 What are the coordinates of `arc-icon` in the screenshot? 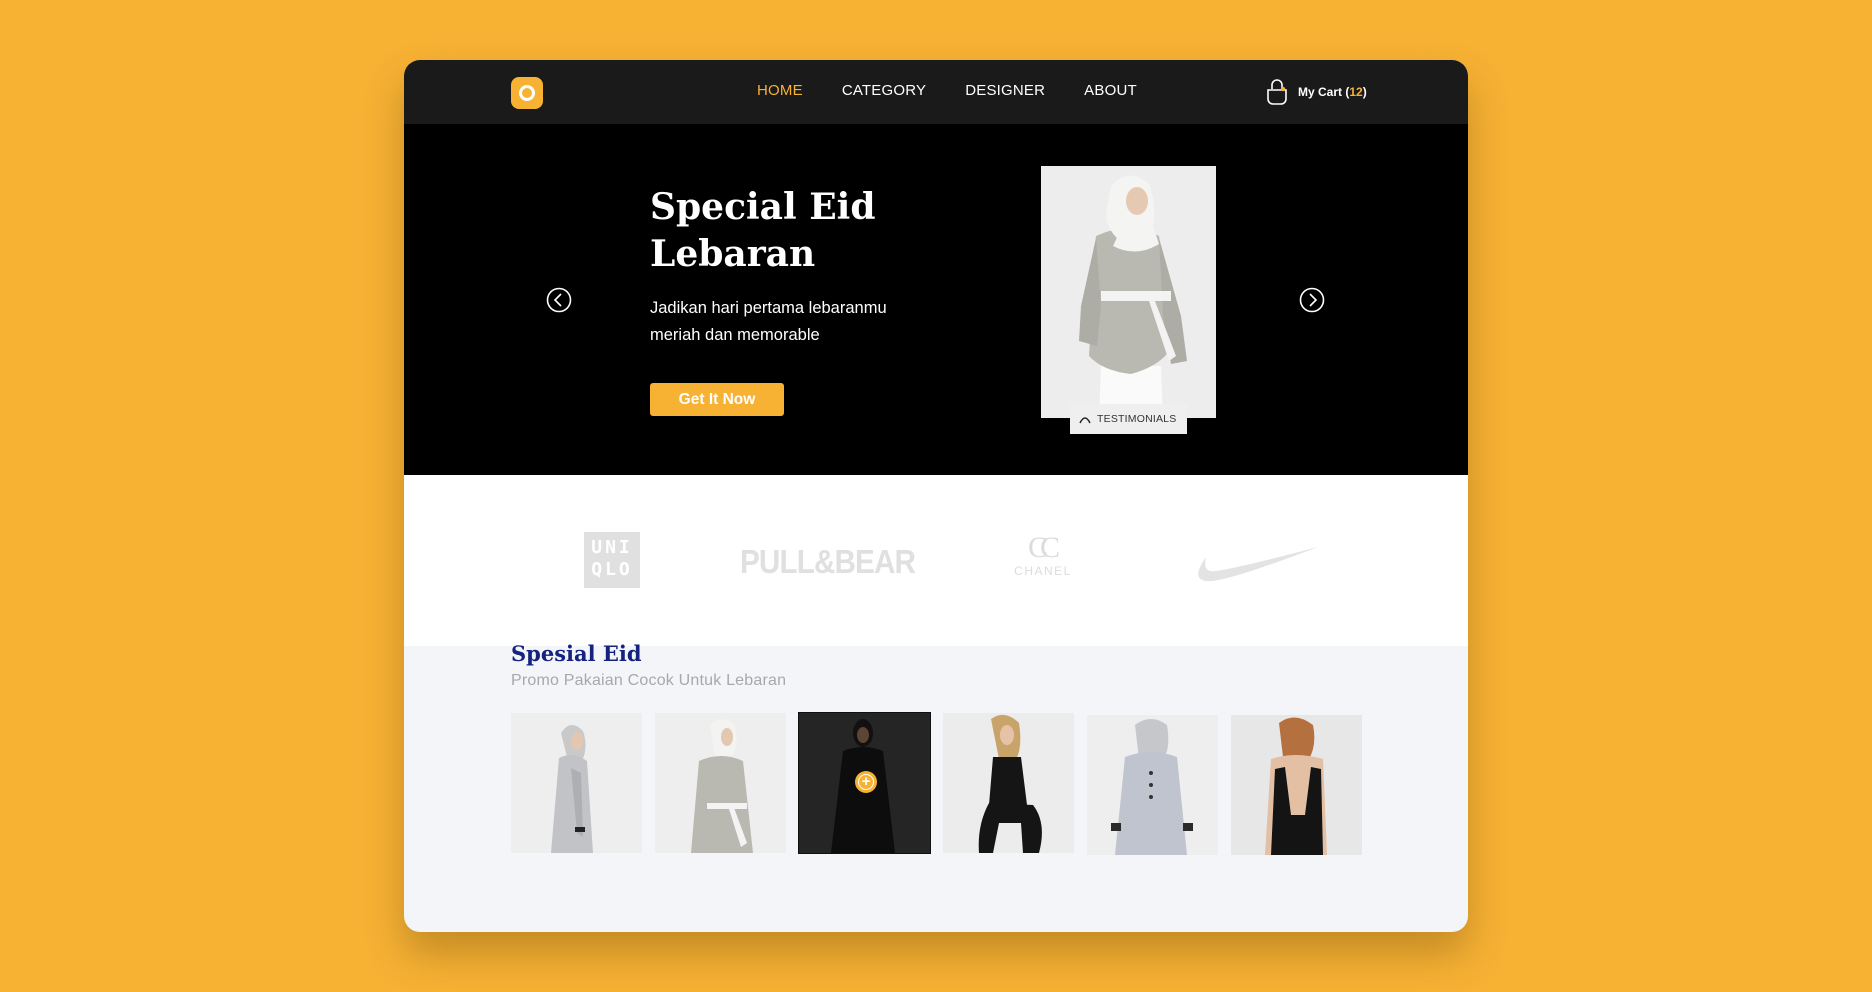 It's located at (1085, 420).